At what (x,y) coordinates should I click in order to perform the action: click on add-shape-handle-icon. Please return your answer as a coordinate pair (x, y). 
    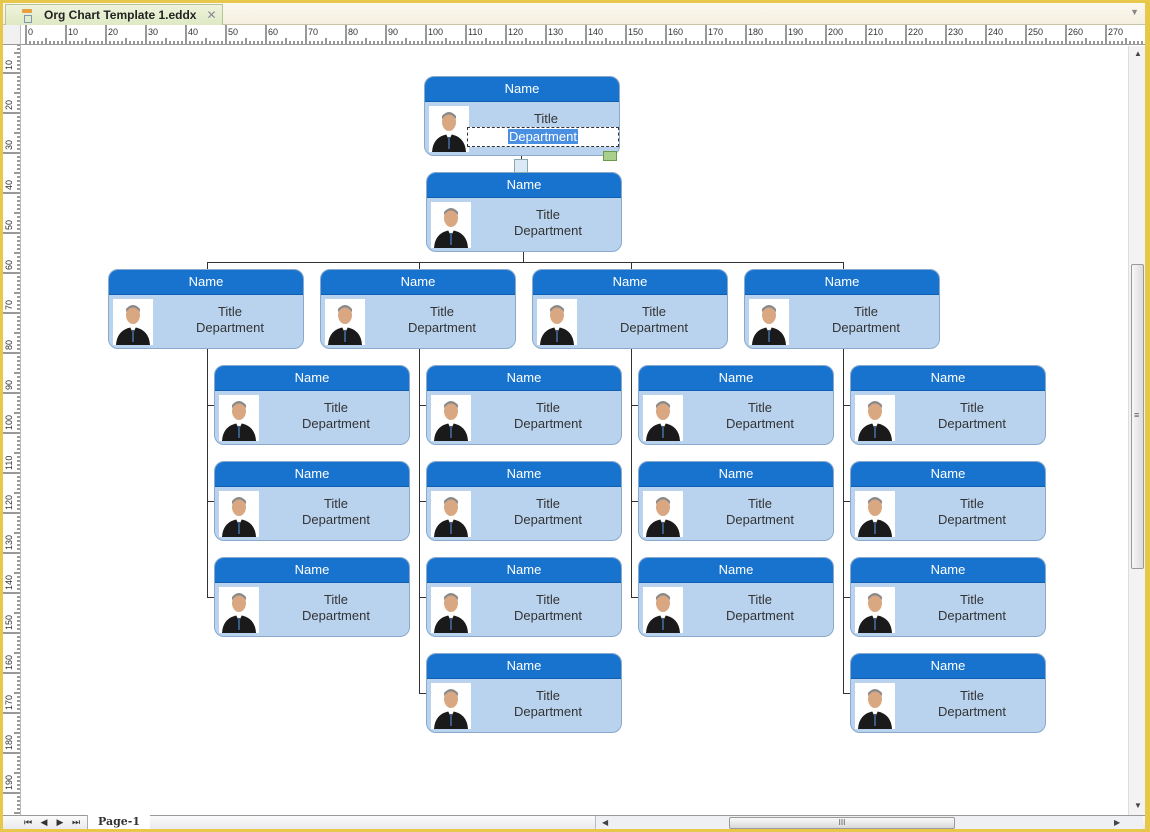
    Looking at the image, I should click on (521, 166).